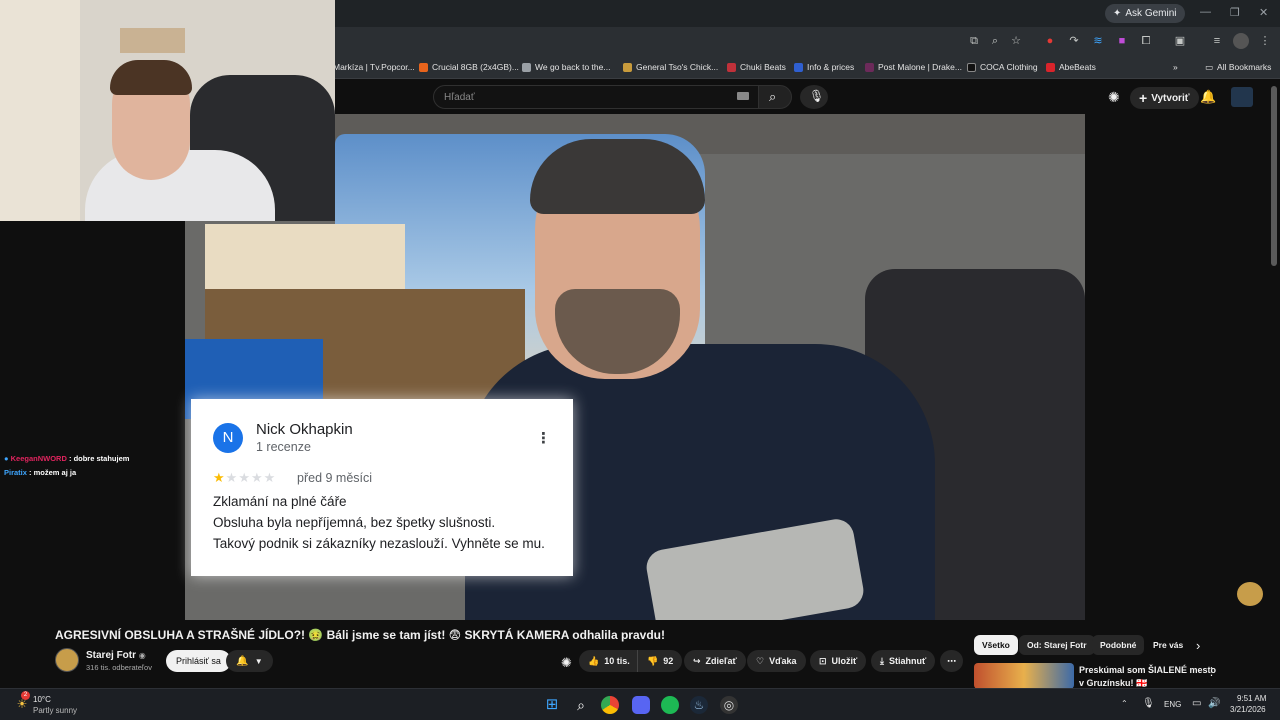  Describe the element at coordinates (903, 661) in the screenshot. I see `download-button: ⤓ Stiahnuť` at that location.